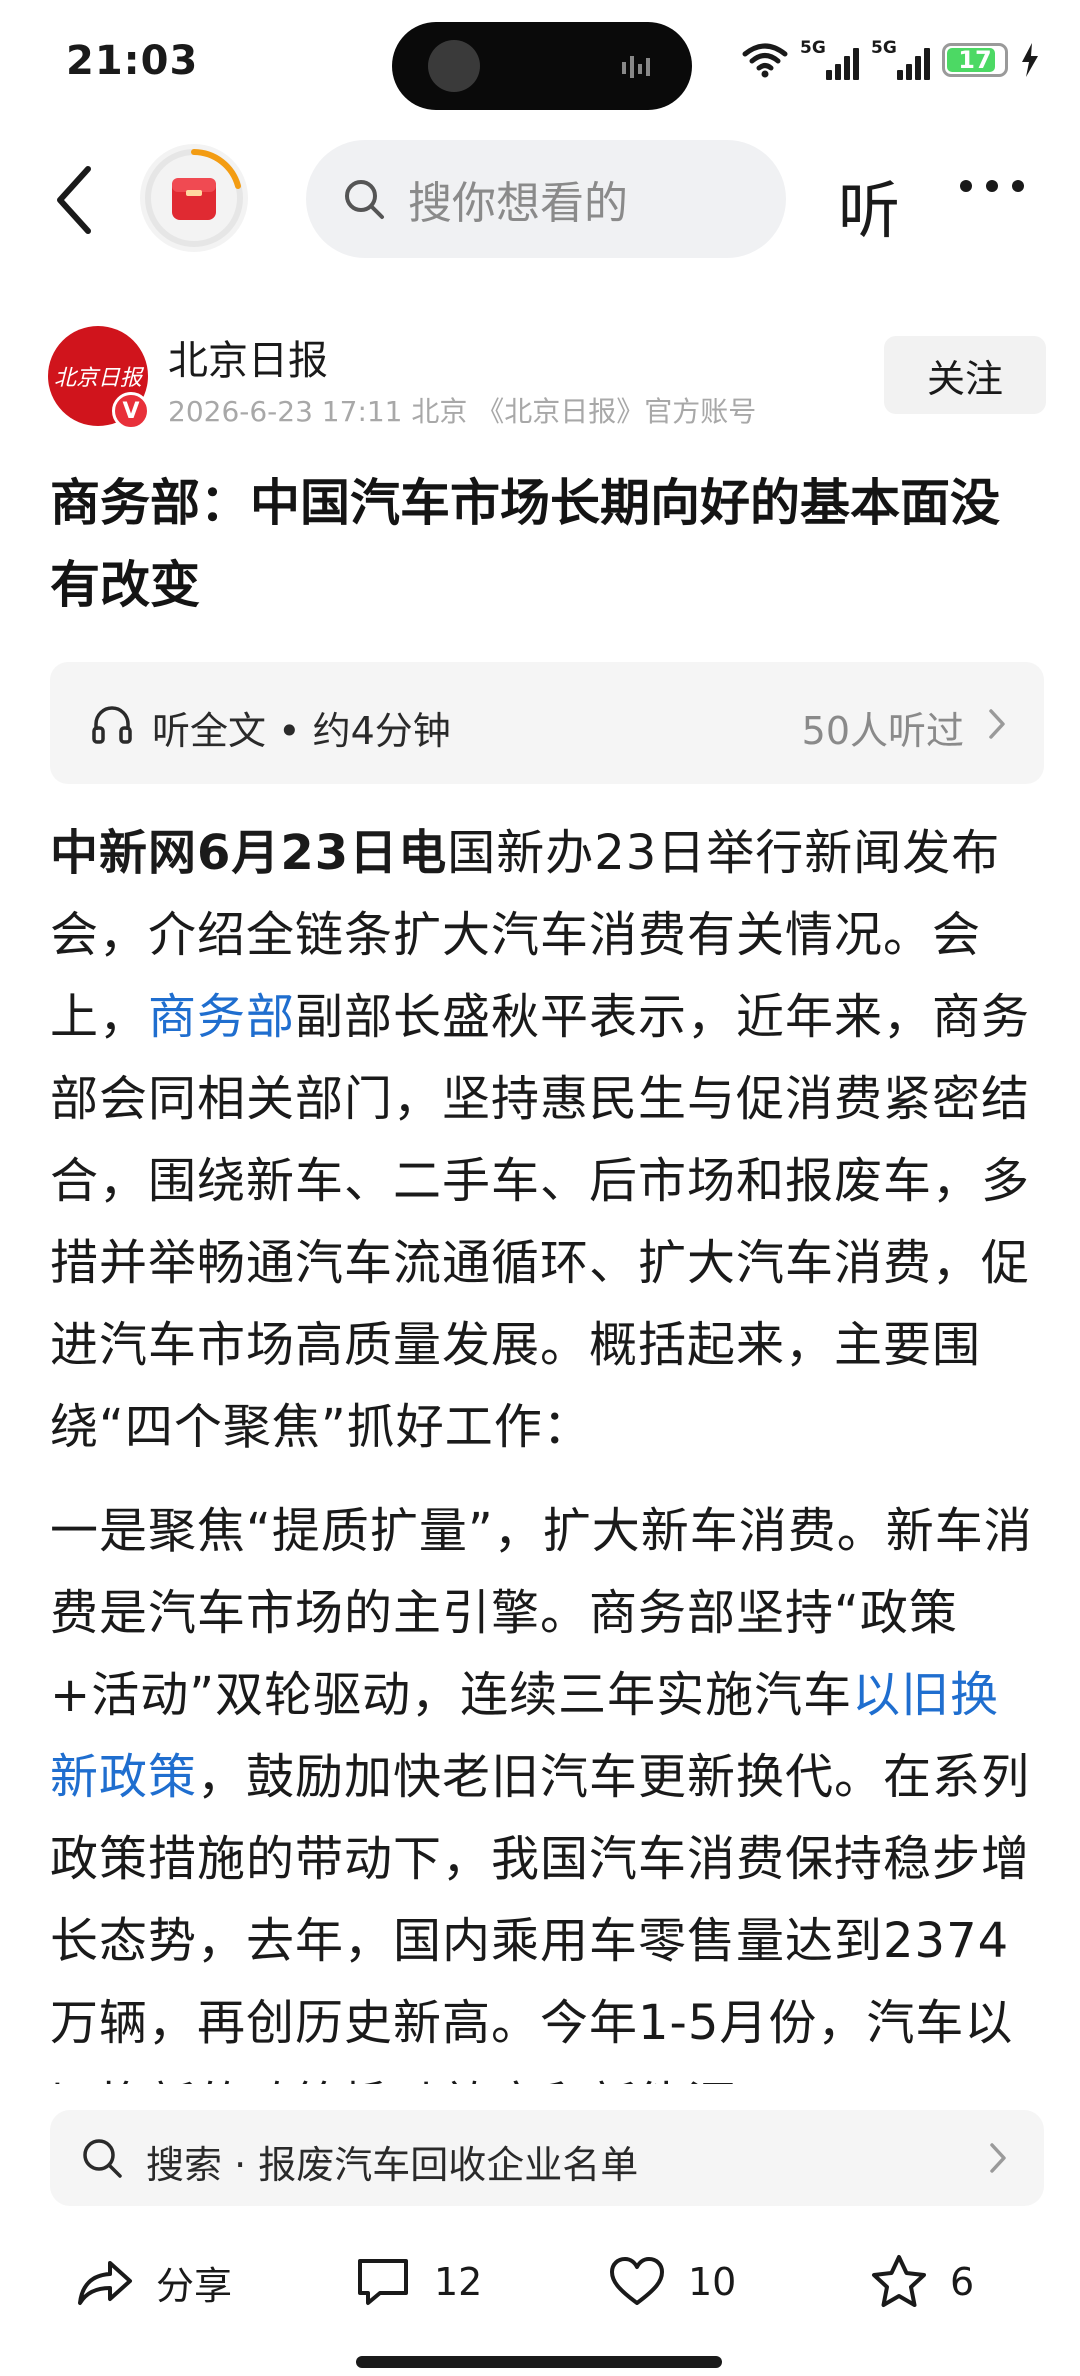 This screenshot has width=1080, height=2376. What do you see at coordinates (636, 67) in the screenshot?
I see `audio-wave-icon` at bounding box center [636, 67].